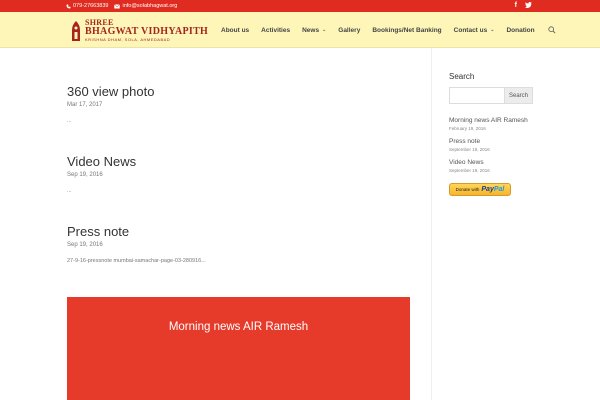  Describe the element at coordinates (523, 5) in the screenshot. I see `social-links: f` at that location.